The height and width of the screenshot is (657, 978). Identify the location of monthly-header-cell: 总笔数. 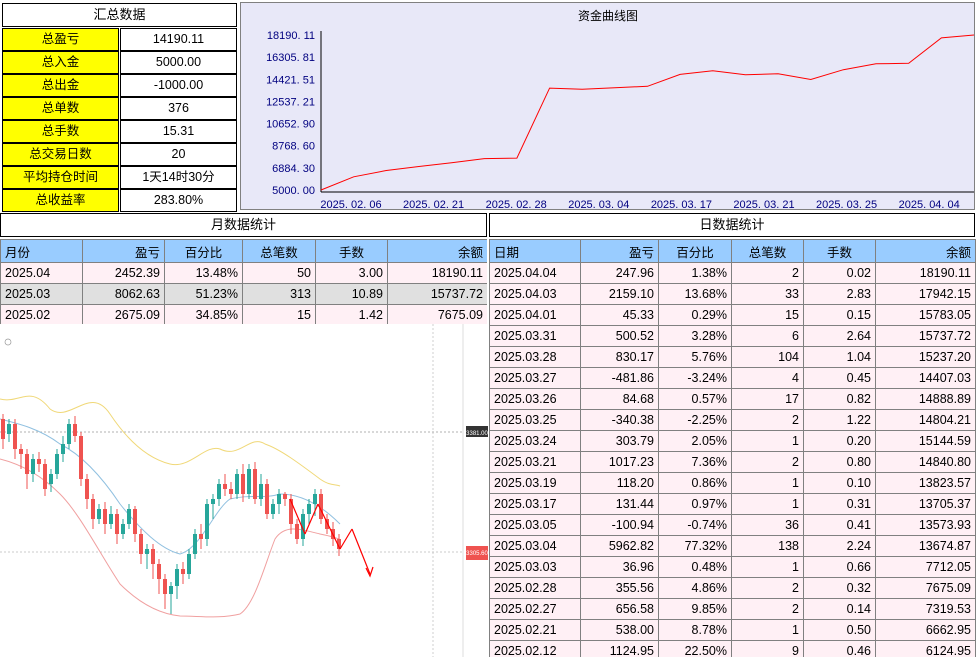
(279, 251).